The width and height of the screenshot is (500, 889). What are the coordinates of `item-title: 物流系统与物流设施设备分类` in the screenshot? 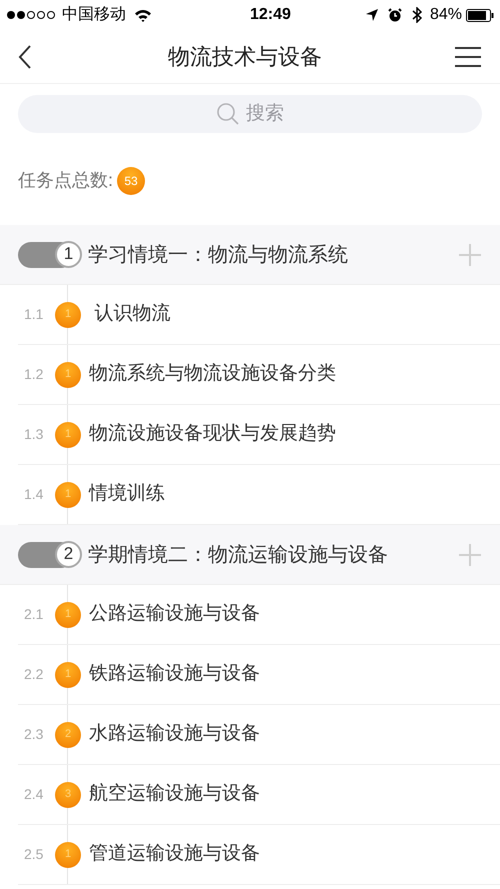 It's located at (212, 374).